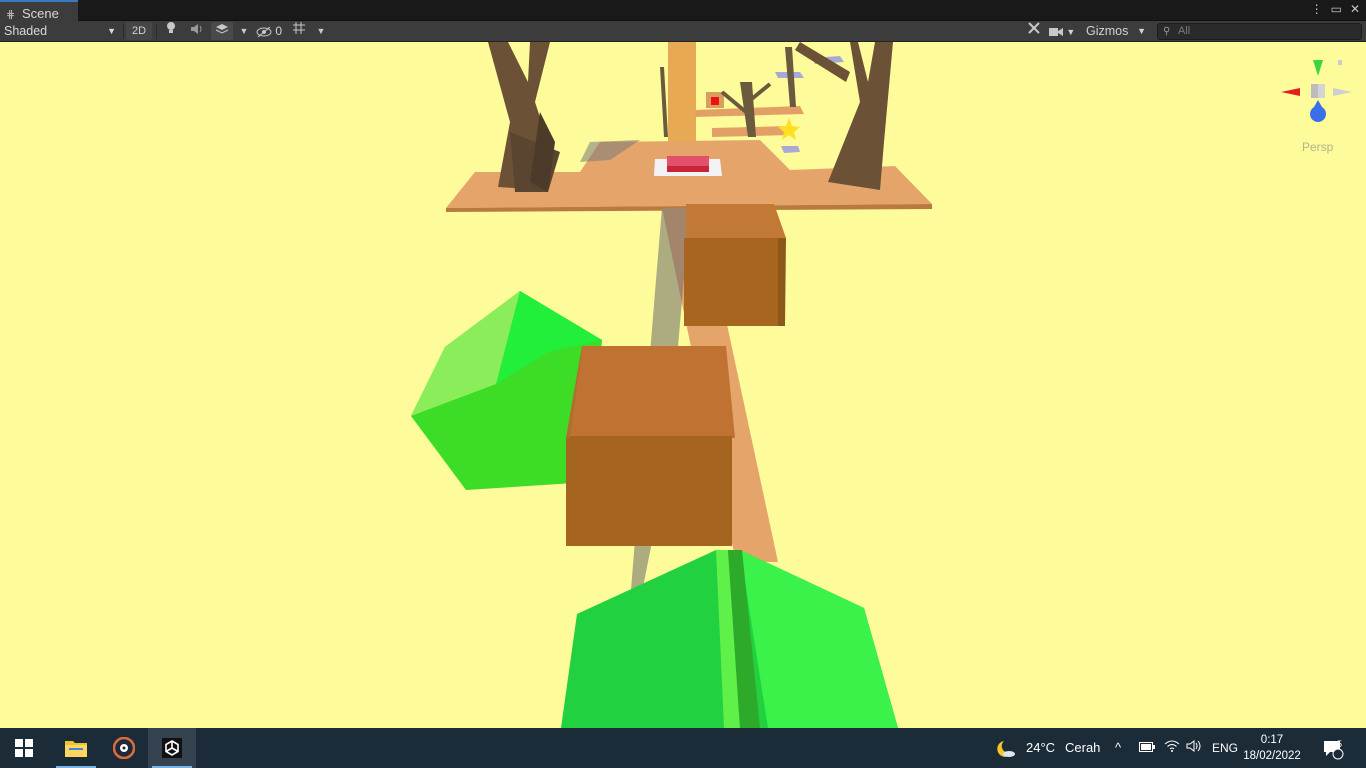 This screenshot has height=768, width=1366. Describe the element at coordinates (1082, 748) in the screenshot. I see `weather-description: Cerah` at that location.